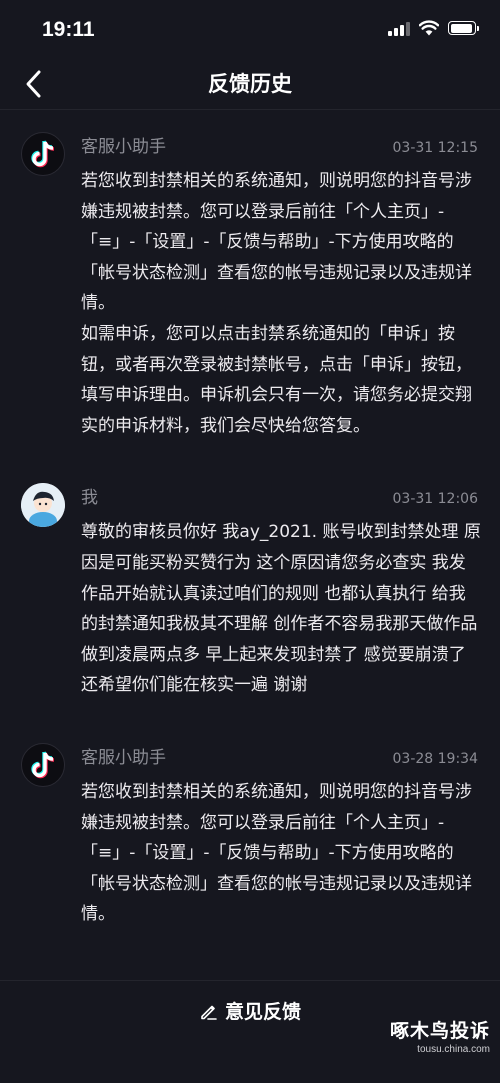 The width and height of the screenshot is (500, 1083). What do you see at coordinates (435, 758) in the screenshot?
I see `message-time: 03-28 19:34` at bounding box center [435, 758].